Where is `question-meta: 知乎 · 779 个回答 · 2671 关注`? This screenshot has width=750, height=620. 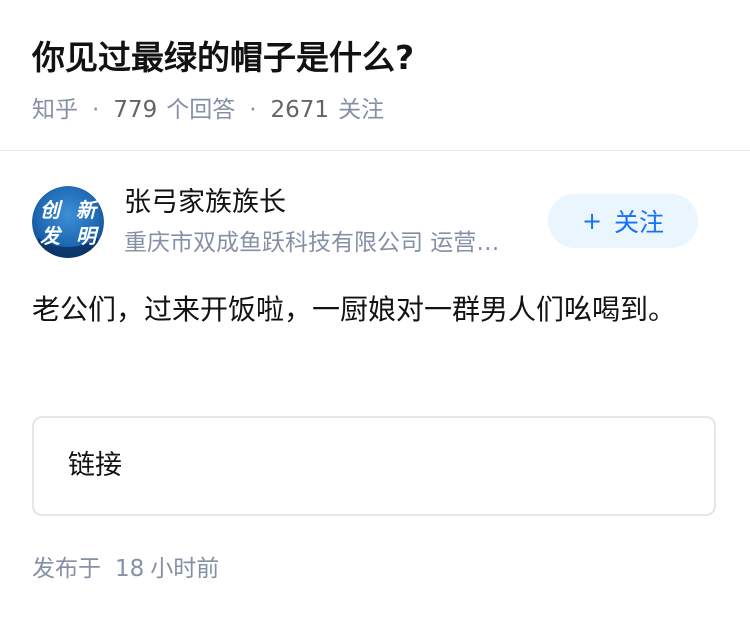
question-meta: 知乎 · 779 个回答 · 2671 关注 is located at coordinates (208, 110).